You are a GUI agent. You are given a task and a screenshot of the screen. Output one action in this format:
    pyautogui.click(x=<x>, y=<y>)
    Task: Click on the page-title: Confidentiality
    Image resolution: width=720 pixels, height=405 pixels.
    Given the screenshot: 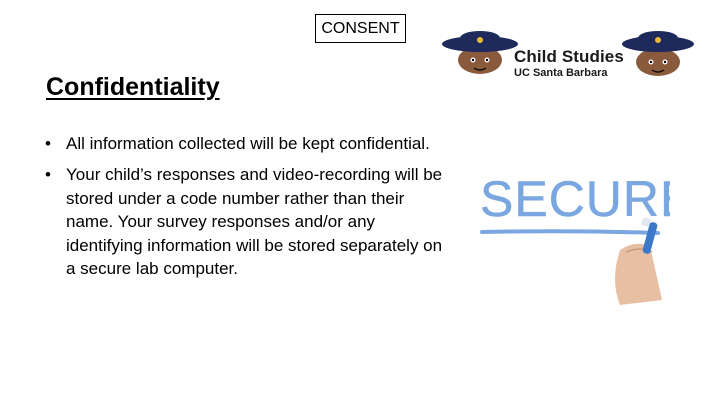 What is the action you would take?
    pyautogui.click(x=133, y=87)
    